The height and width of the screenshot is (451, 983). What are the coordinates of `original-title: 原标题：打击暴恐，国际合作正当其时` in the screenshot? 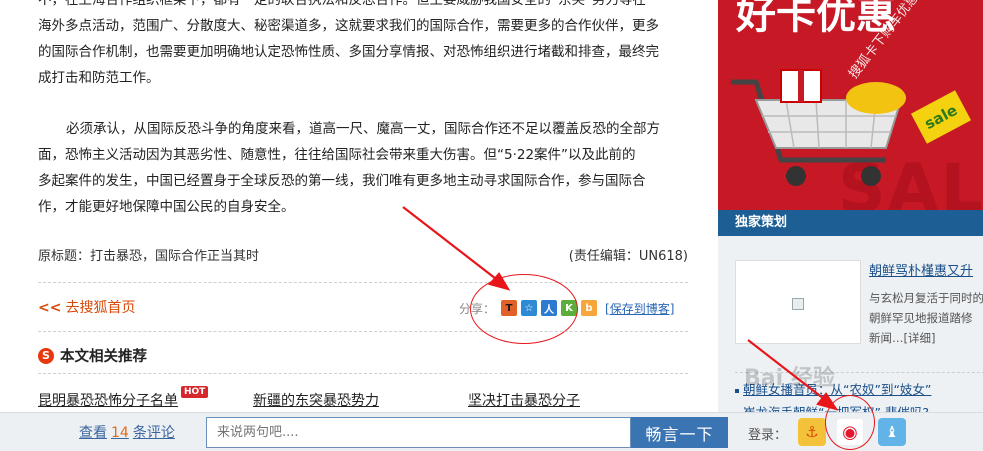 It's located at (149, 256).